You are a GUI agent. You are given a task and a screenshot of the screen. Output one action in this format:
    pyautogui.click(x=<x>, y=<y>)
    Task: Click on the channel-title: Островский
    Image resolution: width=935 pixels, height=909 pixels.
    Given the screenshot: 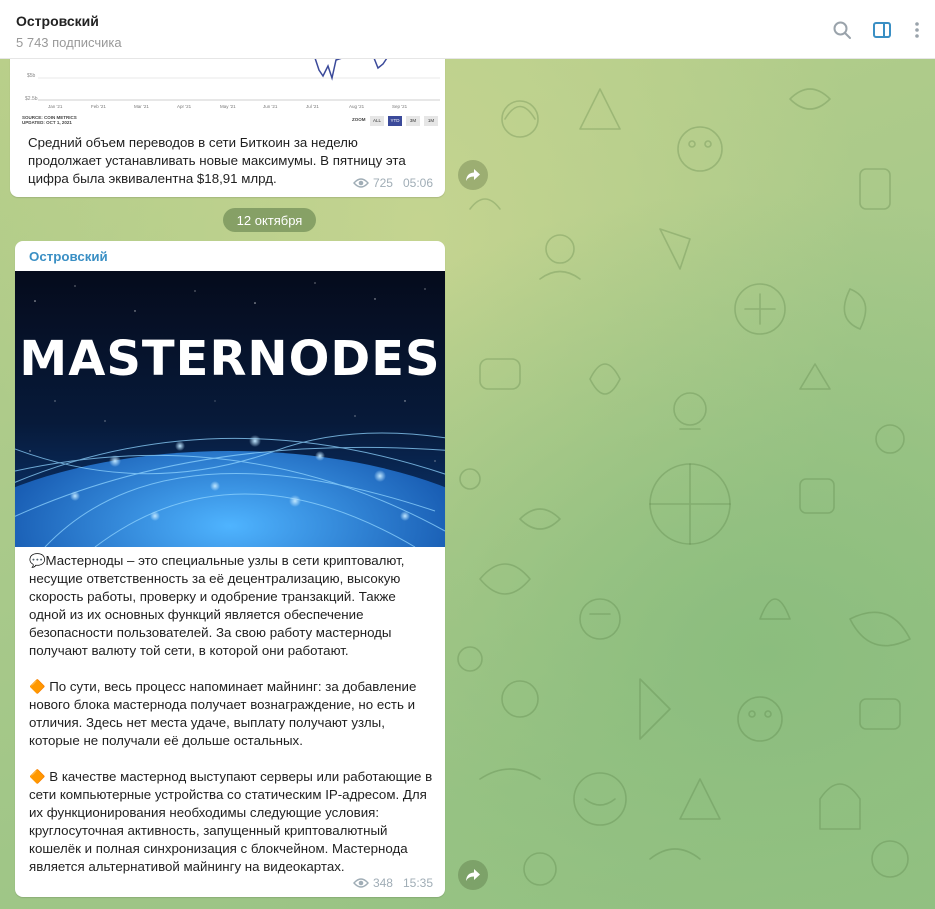 What is the action you would take?
    pyautogui.click(x=57, y=21)
    